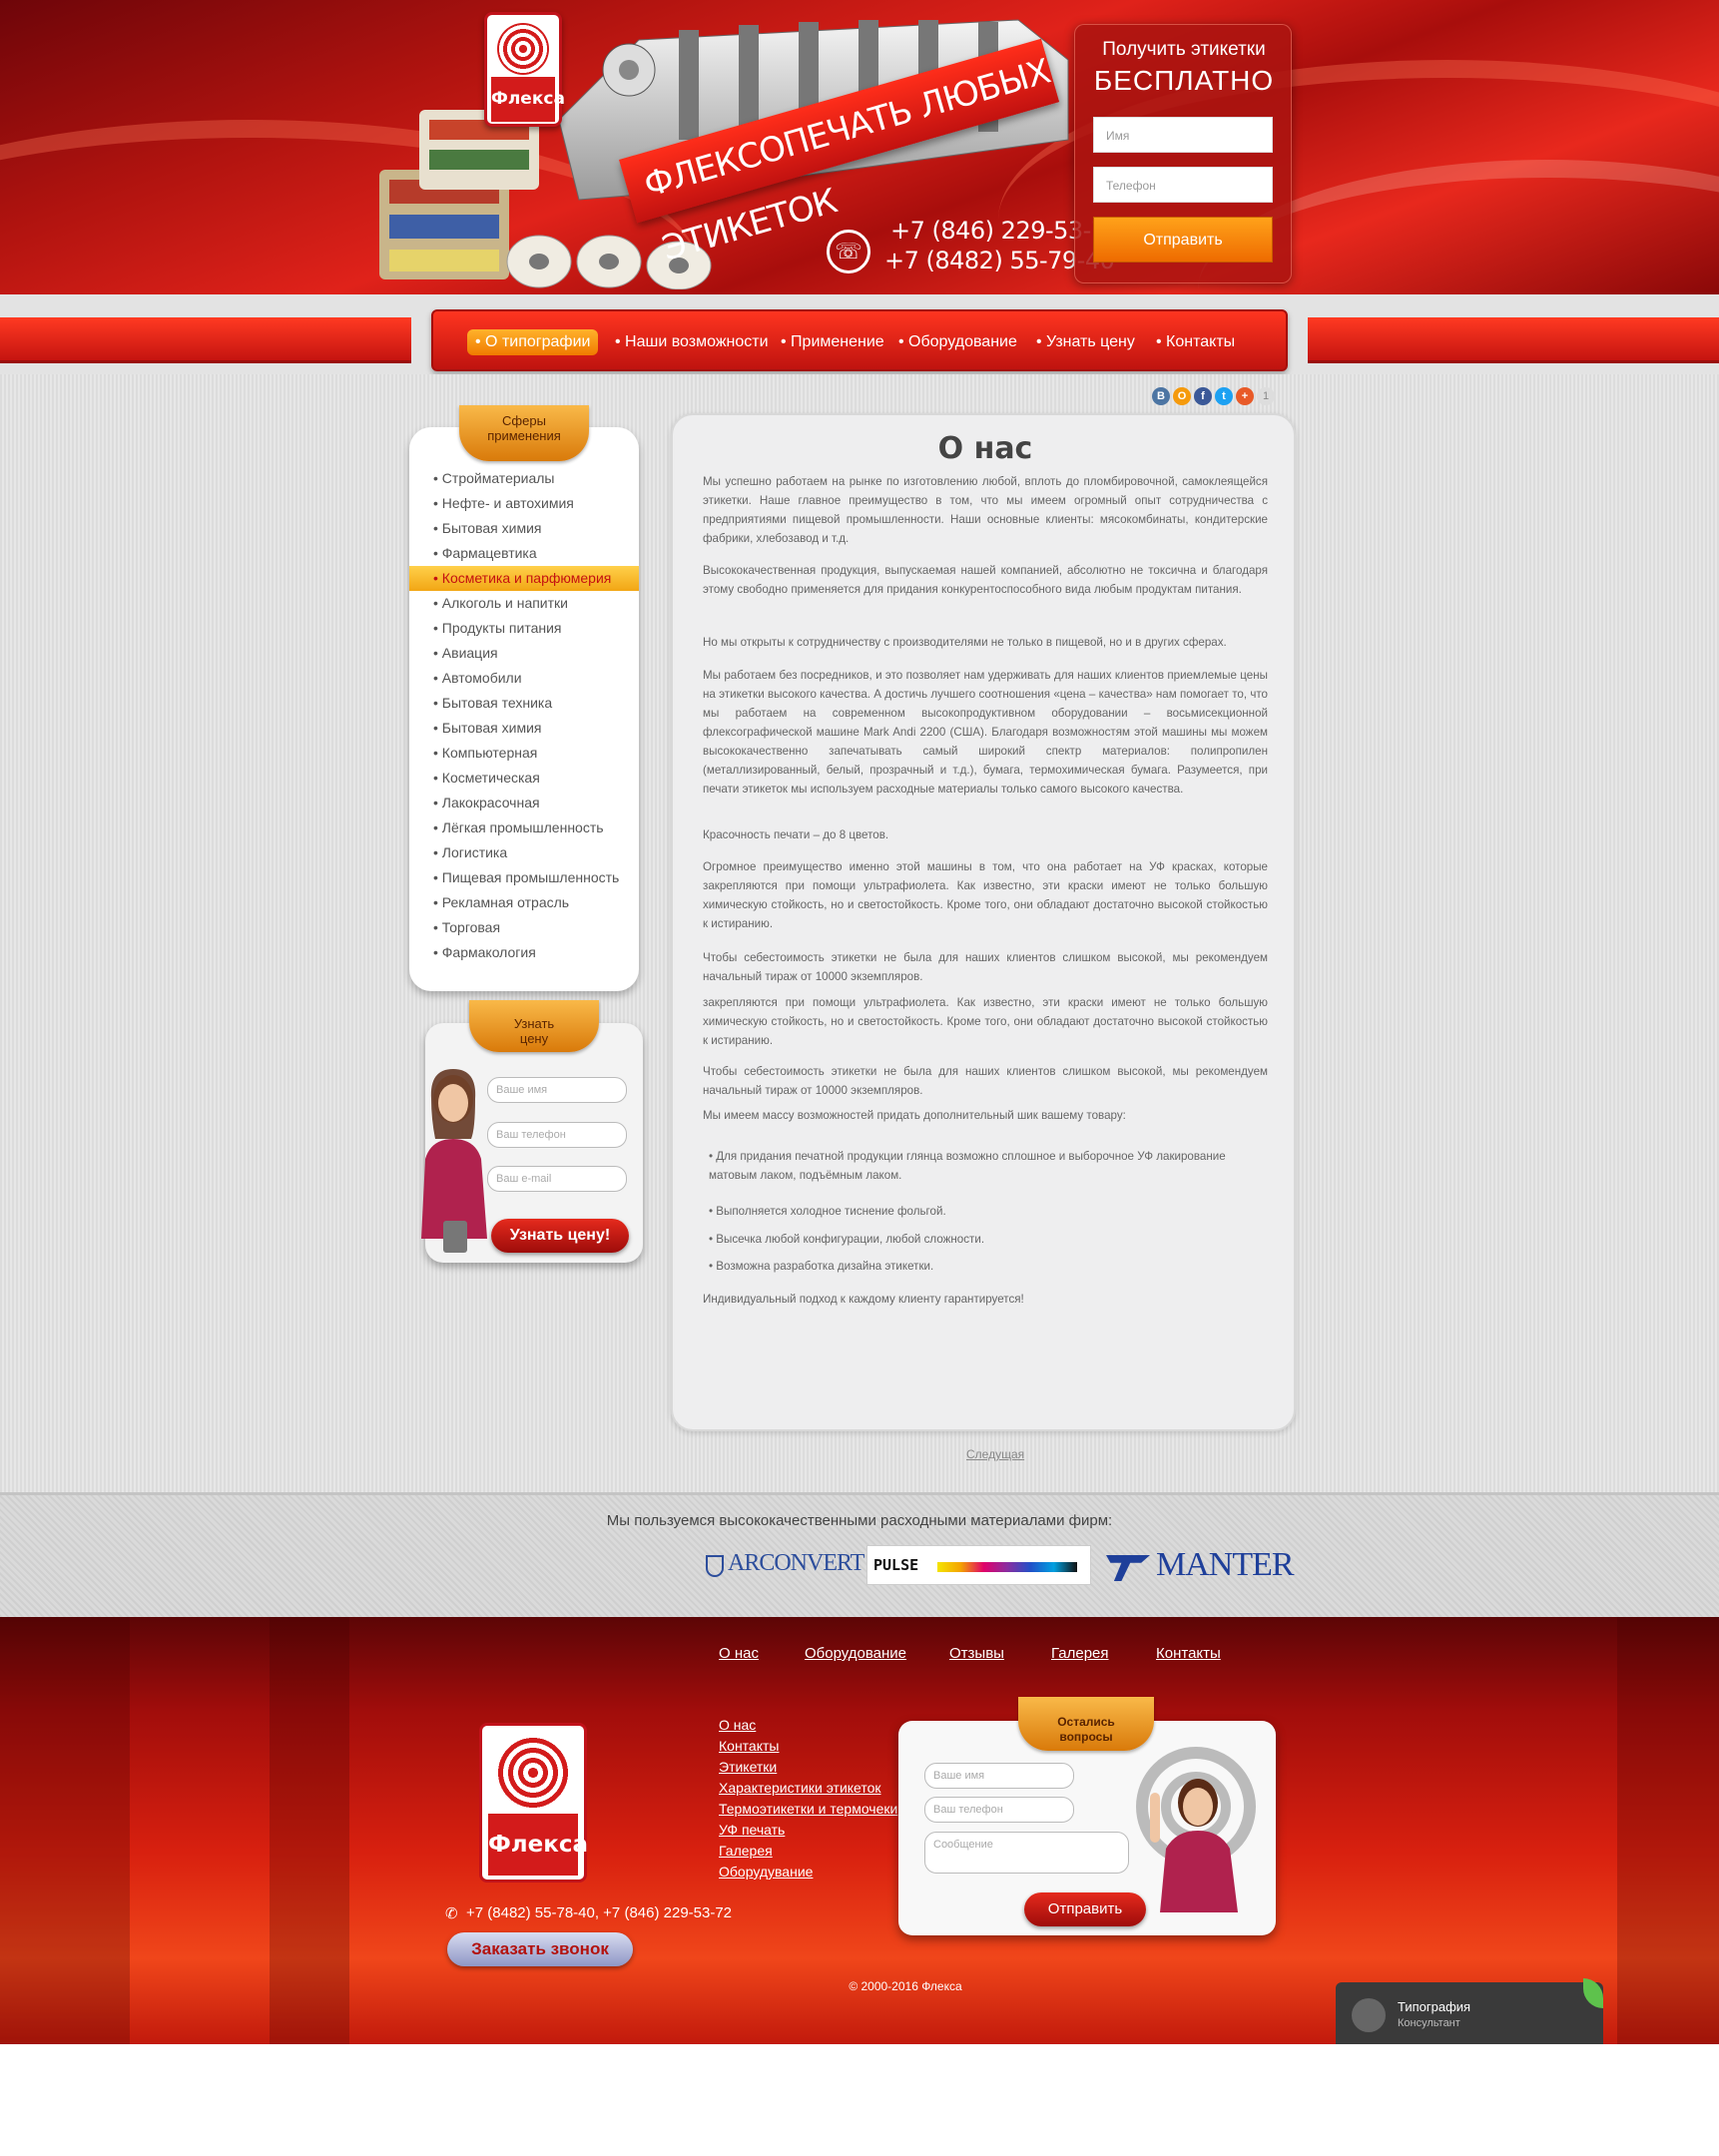  Describe the element at coordinates (524, 852) in the screenshot. I see `sidebar-item: • Логистика` at that location.